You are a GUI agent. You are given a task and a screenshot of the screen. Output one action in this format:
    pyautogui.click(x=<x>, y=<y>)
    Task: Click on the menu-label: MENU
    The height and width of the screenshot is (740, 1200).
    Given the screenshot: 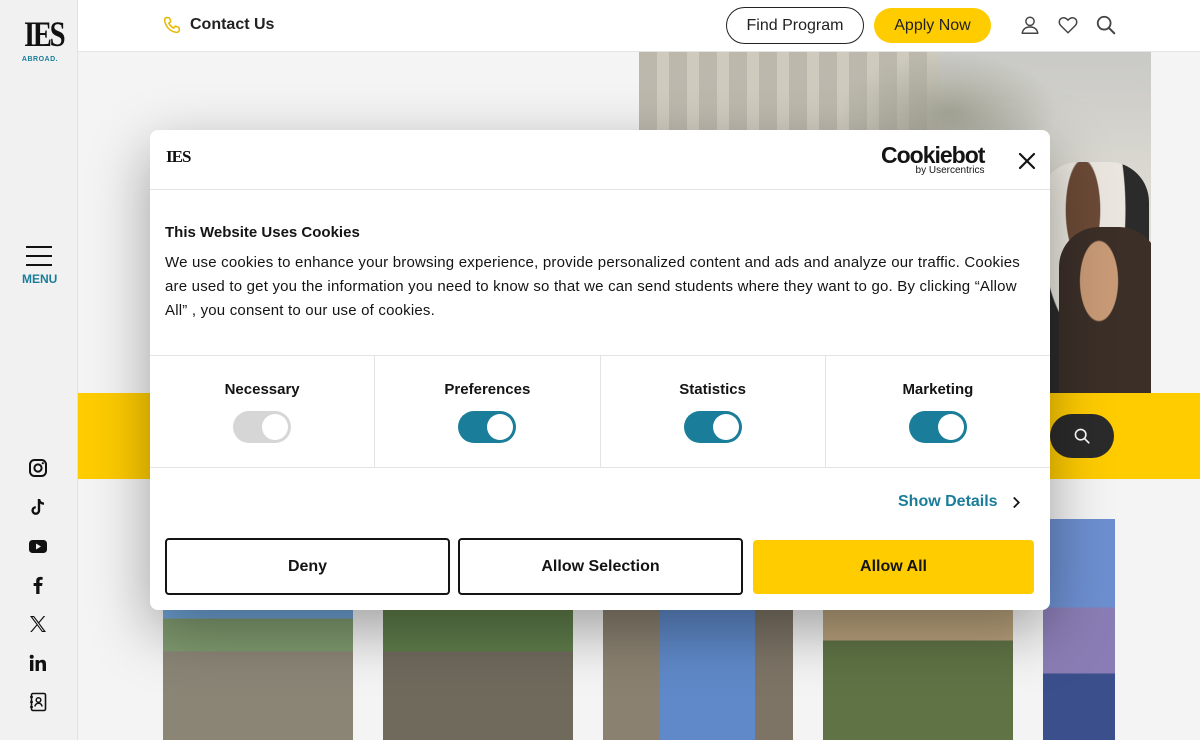 What is the action you would take?
    pyautogui.click(x=40, y=279)
    